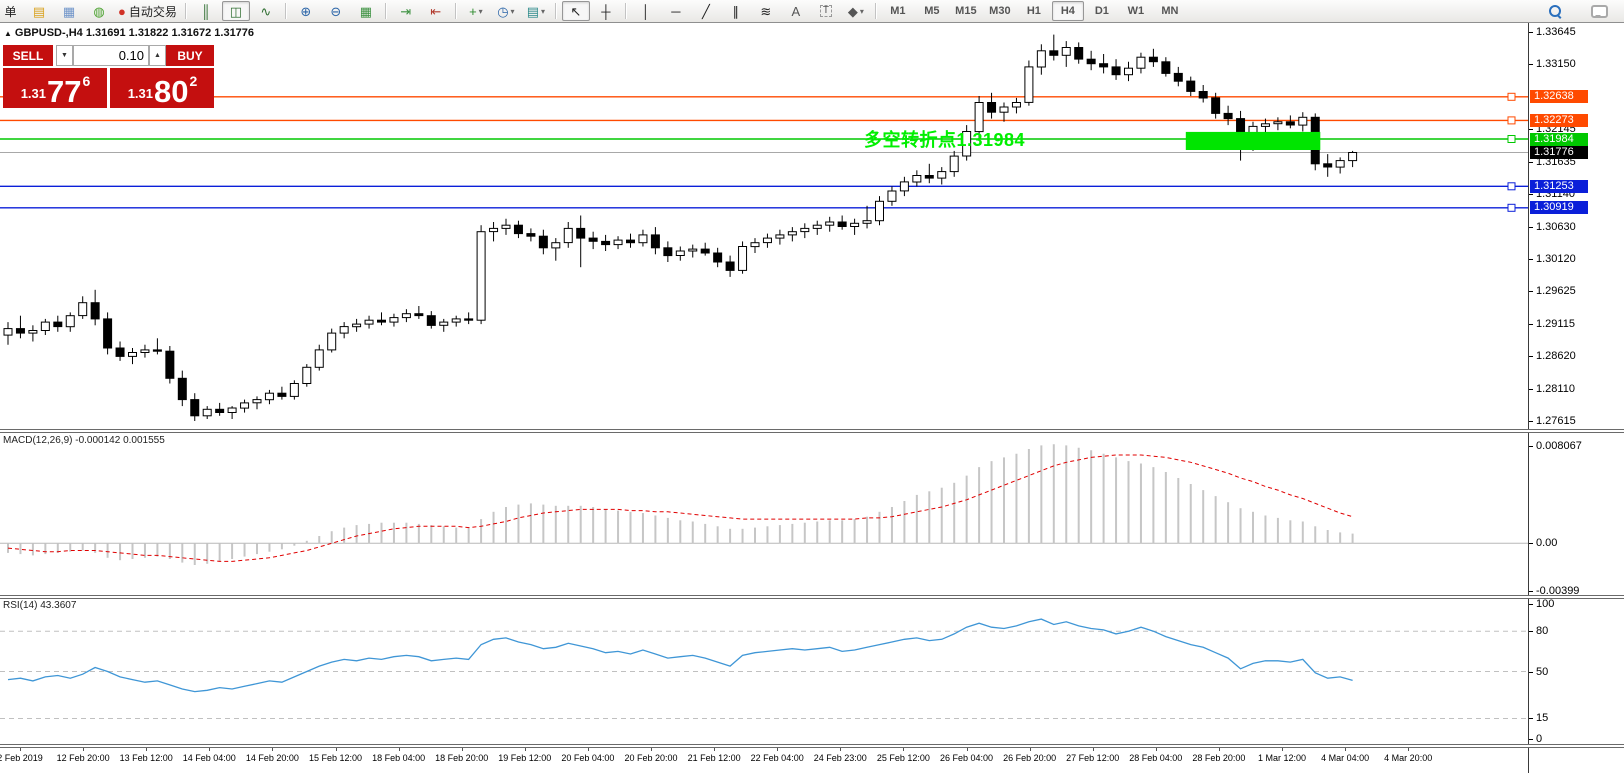  Describe the element at coordinates (1282, 758) in the screenshot. I see `x-axis-label: 1 Mar 12:00` at that location.